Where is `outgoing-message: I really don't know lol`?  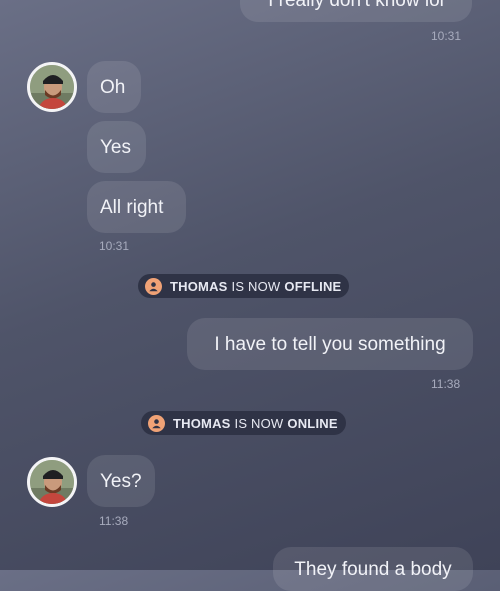
outgoing-message: I really don't know lol is located at coordinates (356, 11).